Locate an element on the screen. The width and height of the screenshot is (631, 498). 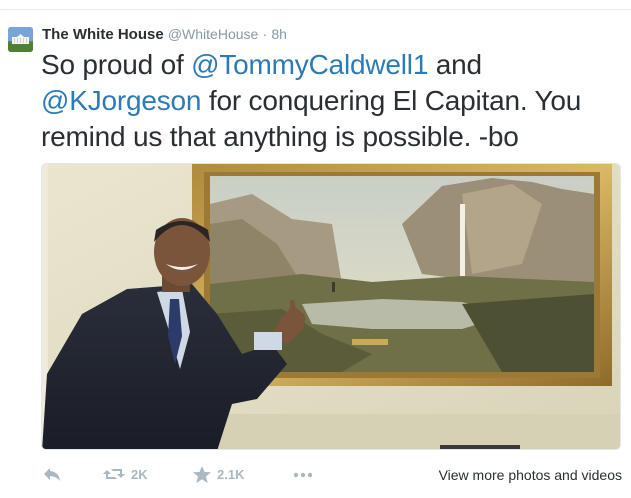
more-dots-icon is located at coordinates (303, 475).